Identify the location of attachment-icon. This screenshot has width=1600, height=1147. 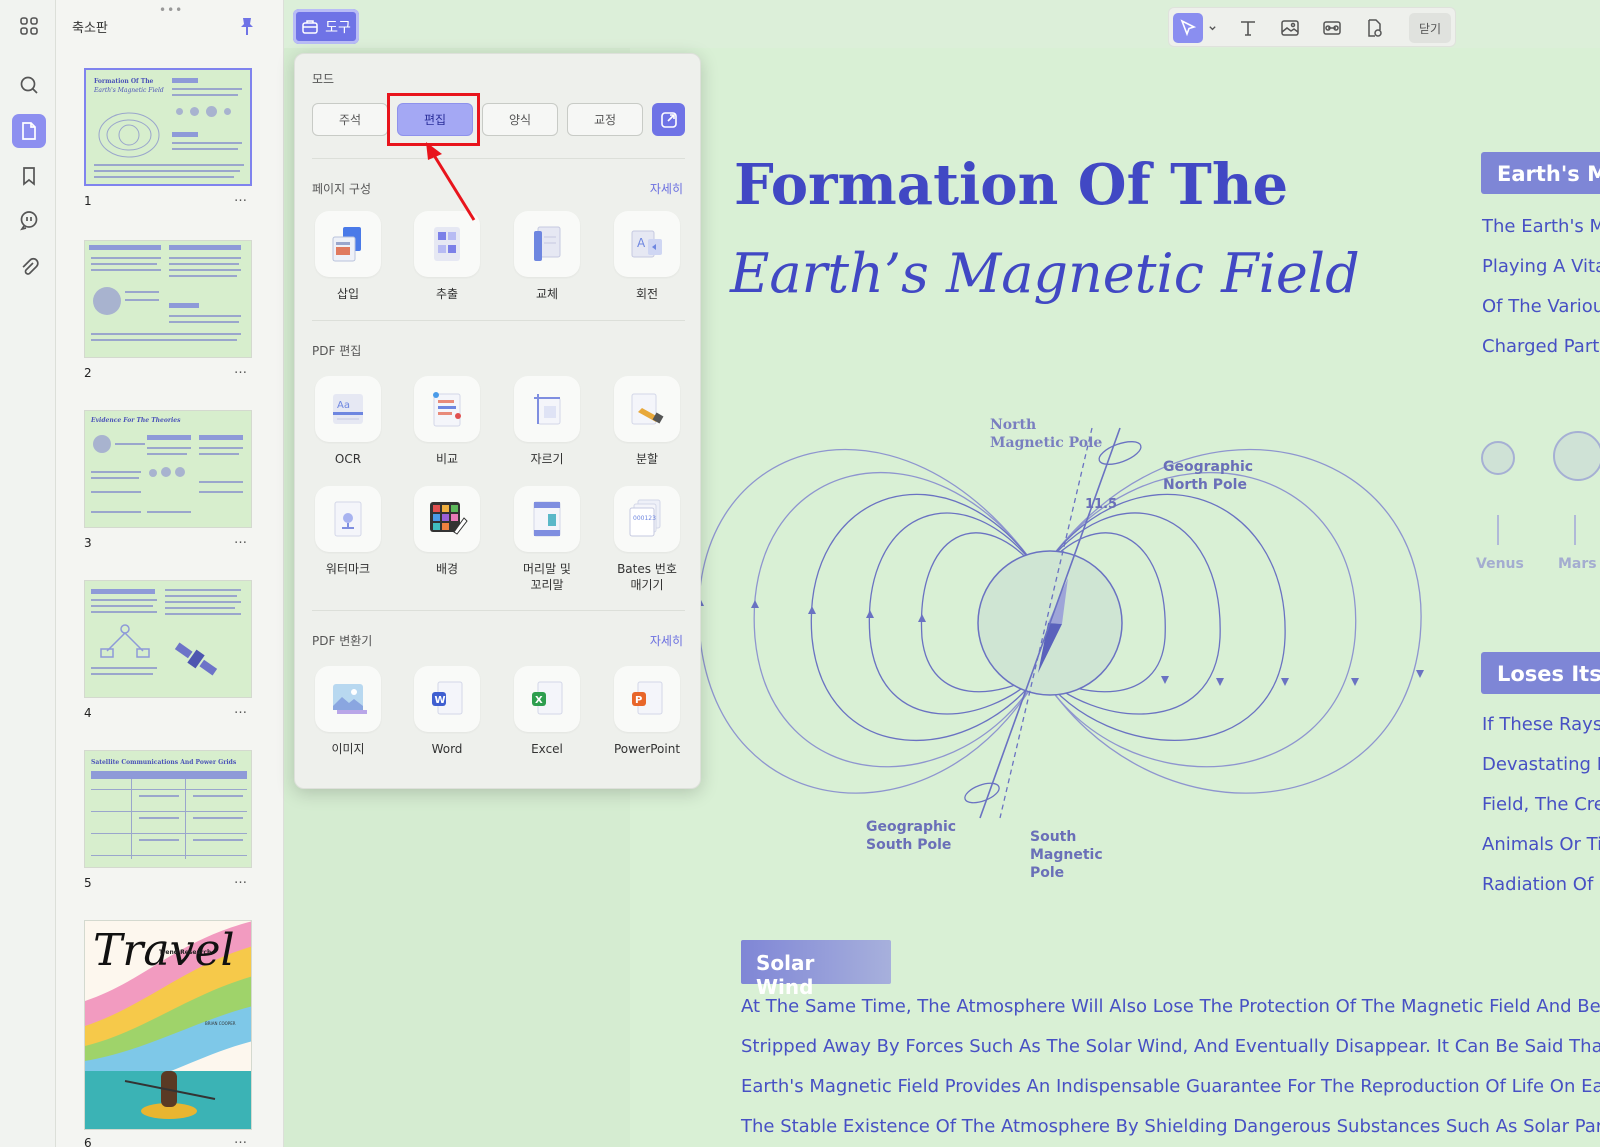
(29, 267).